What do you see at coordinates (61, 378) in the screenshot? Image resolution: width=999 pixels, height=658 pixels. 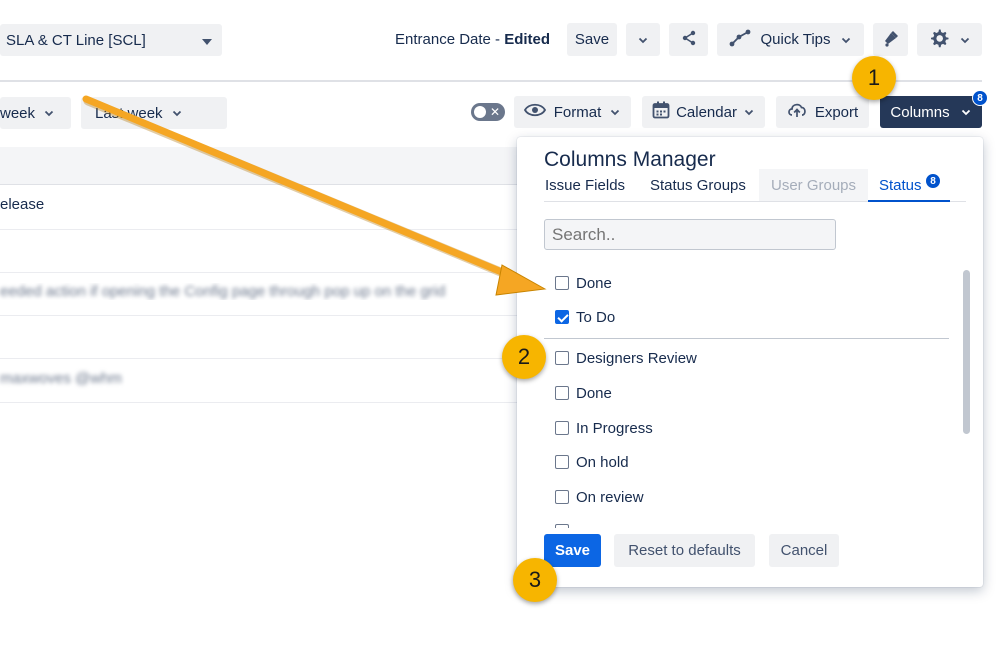 I see `grid-cell: maxwoves @whm` at bounding box center [61, 378].